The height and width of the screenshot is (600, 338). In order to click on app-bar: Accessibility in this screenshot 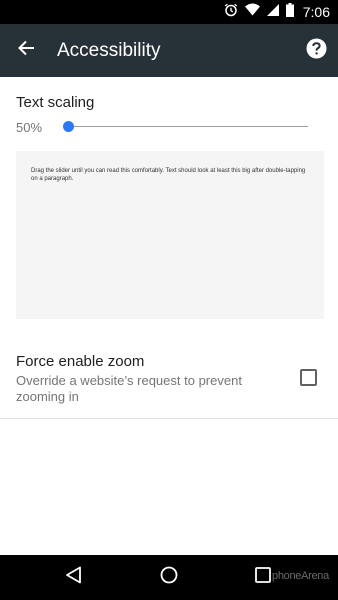, I will do `click(169, 50)`.